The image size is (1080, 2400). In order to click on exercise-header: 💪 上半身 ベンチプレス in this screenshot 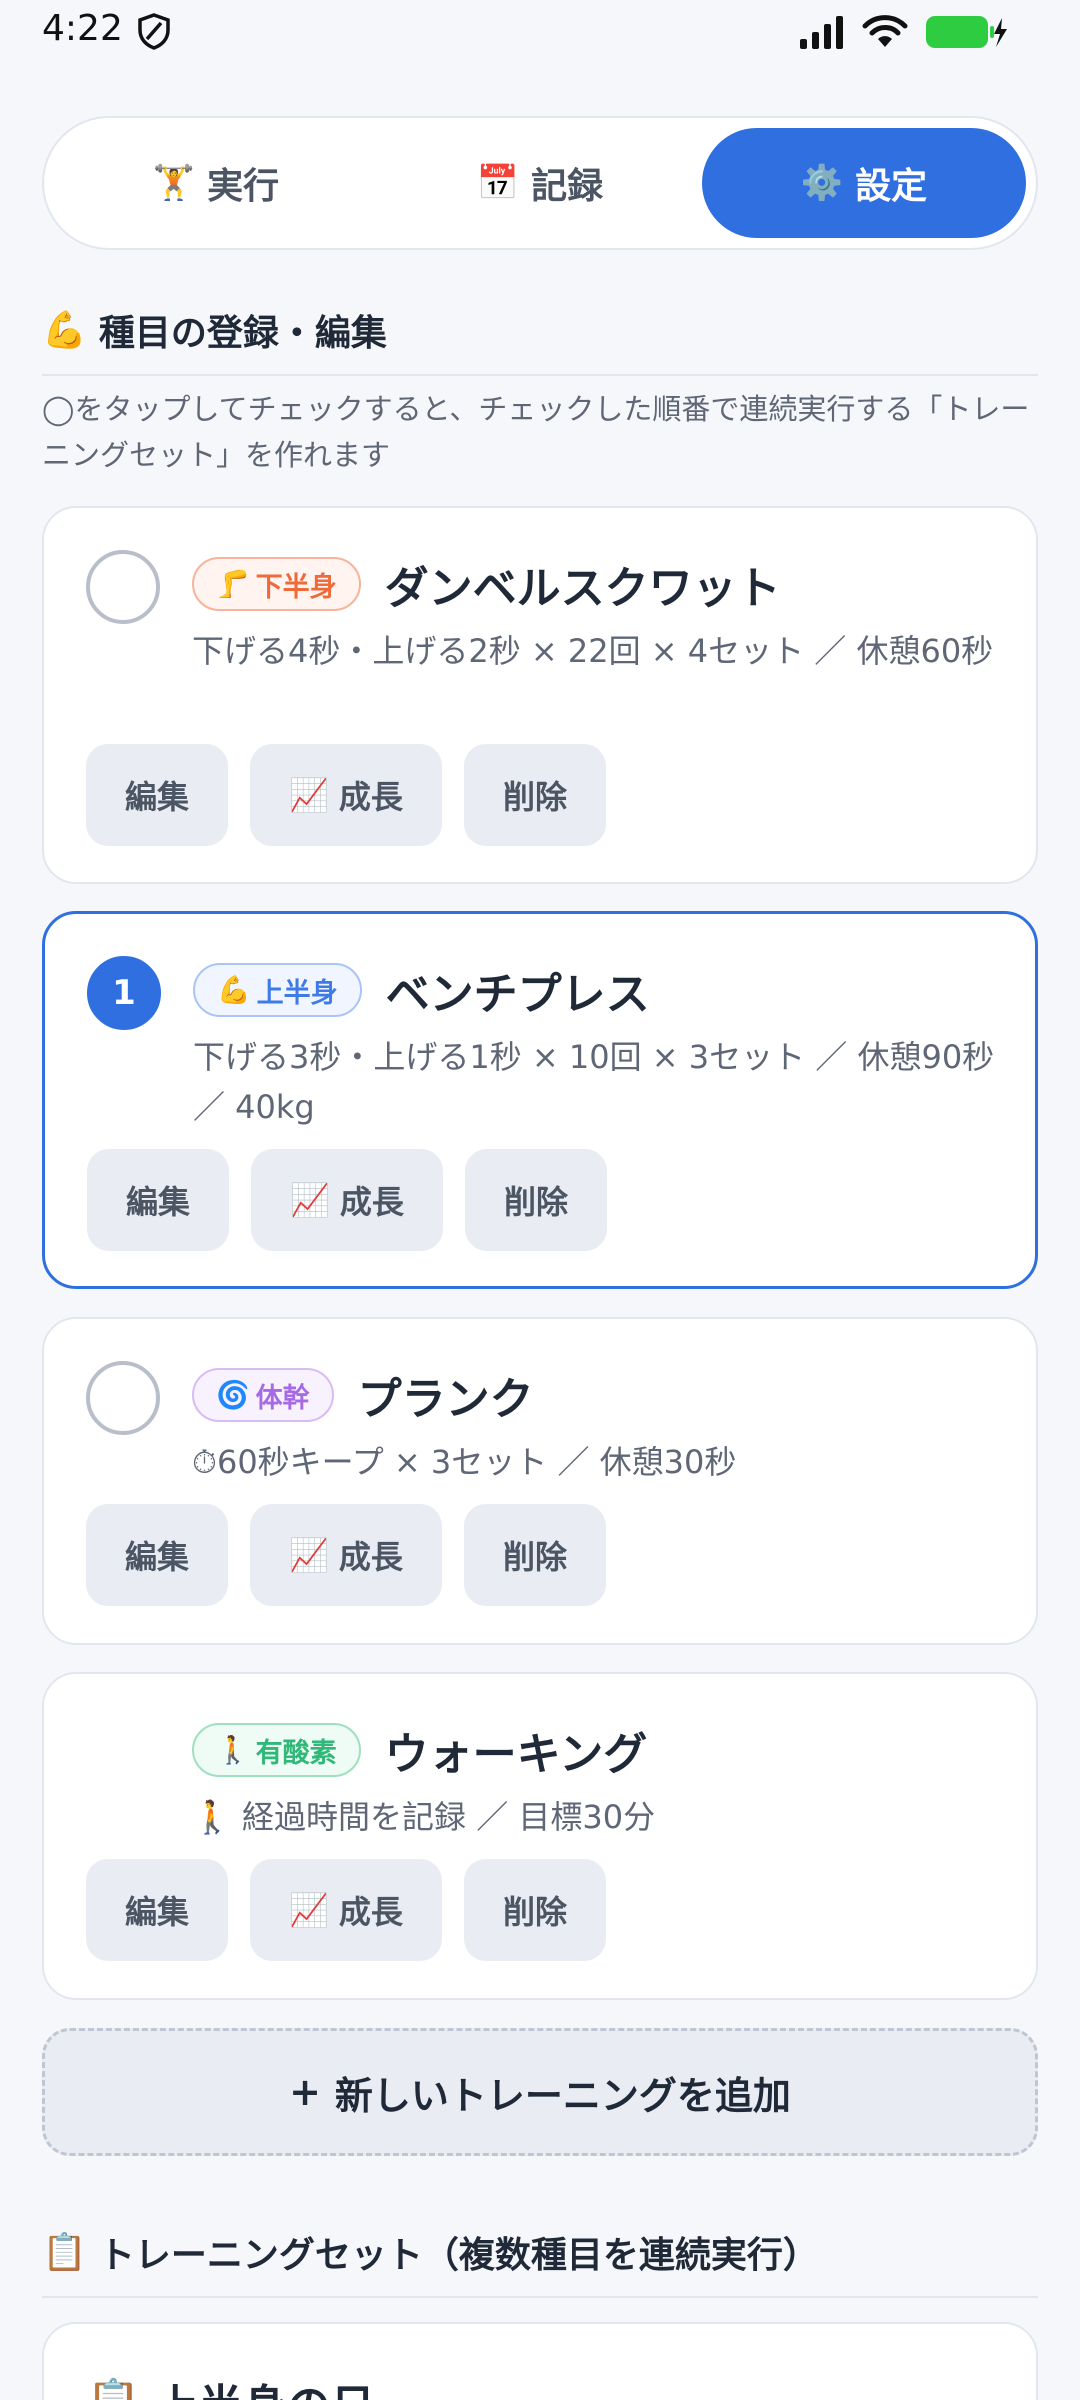, I will do `click(421, 990)`.